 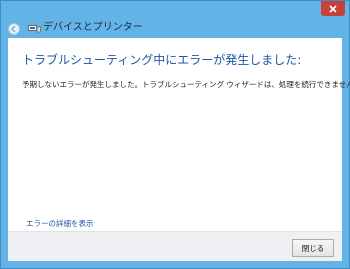 I want to click on title-bar: デバイスとプリンター, so click(x=175, y=19).